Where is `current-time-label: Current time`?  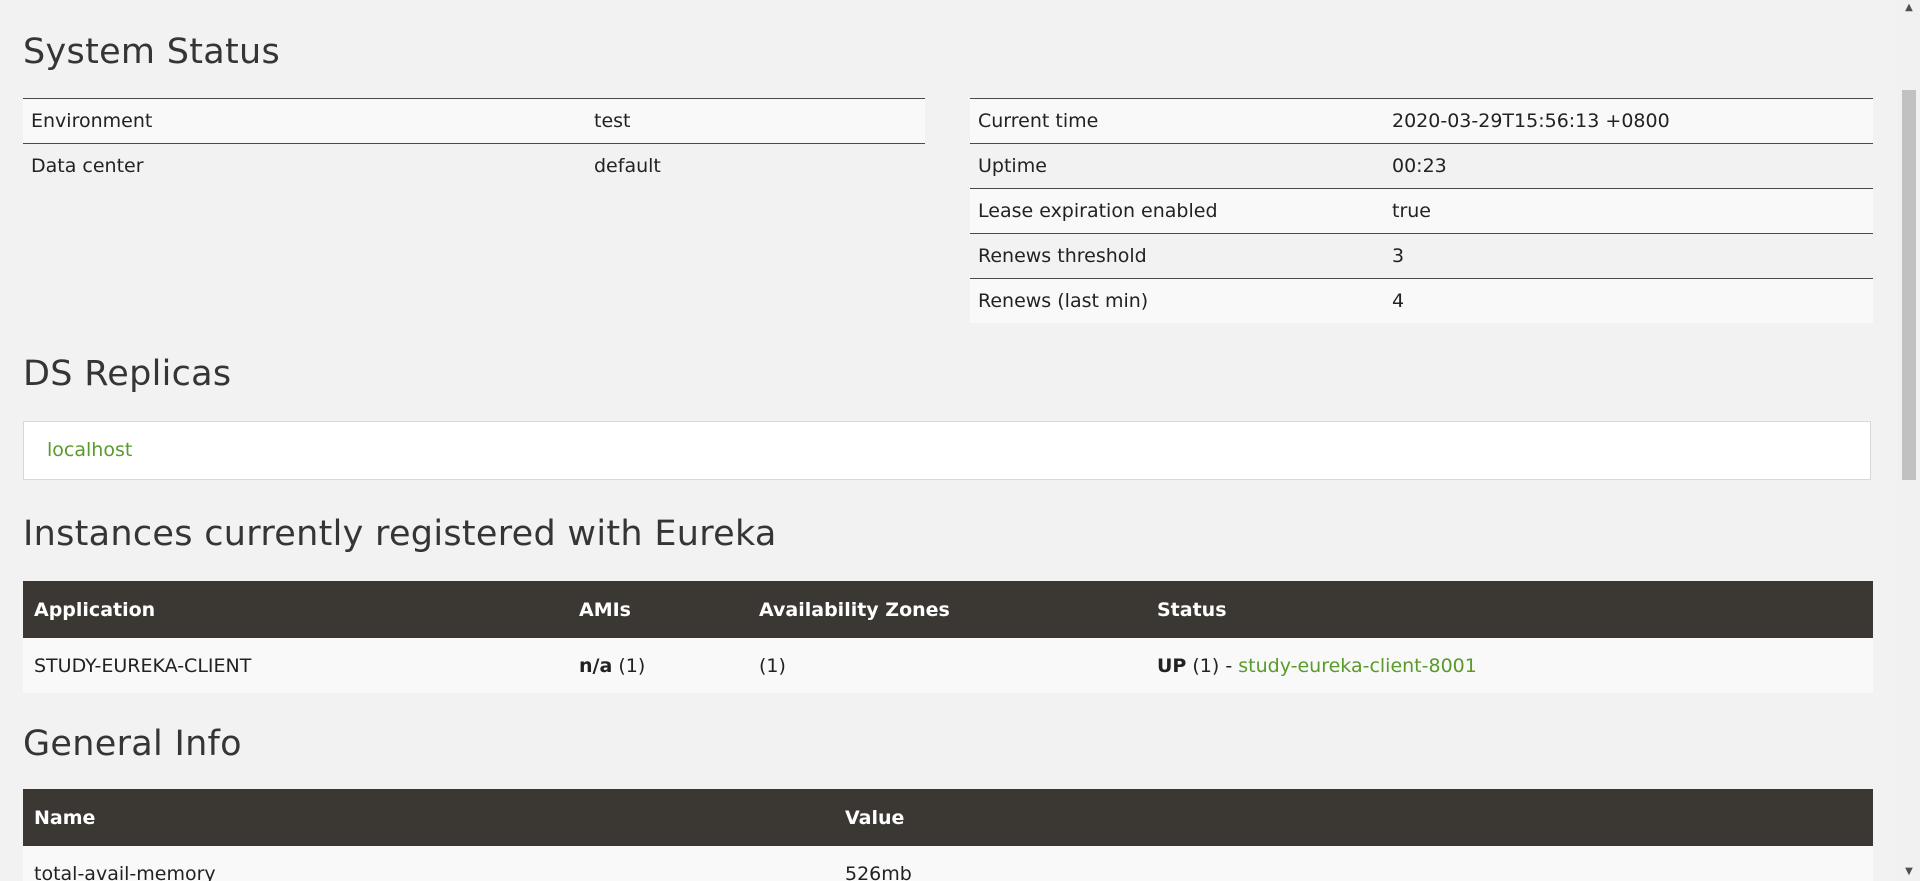
current-time-label: Current time is located at coordinates (1177, 121).